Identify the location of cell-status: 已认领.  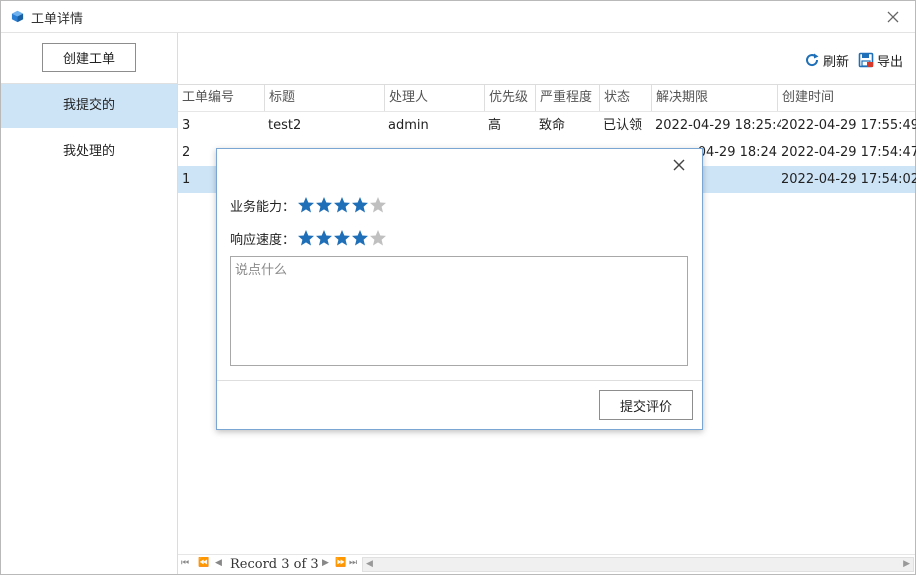
(623, 125).